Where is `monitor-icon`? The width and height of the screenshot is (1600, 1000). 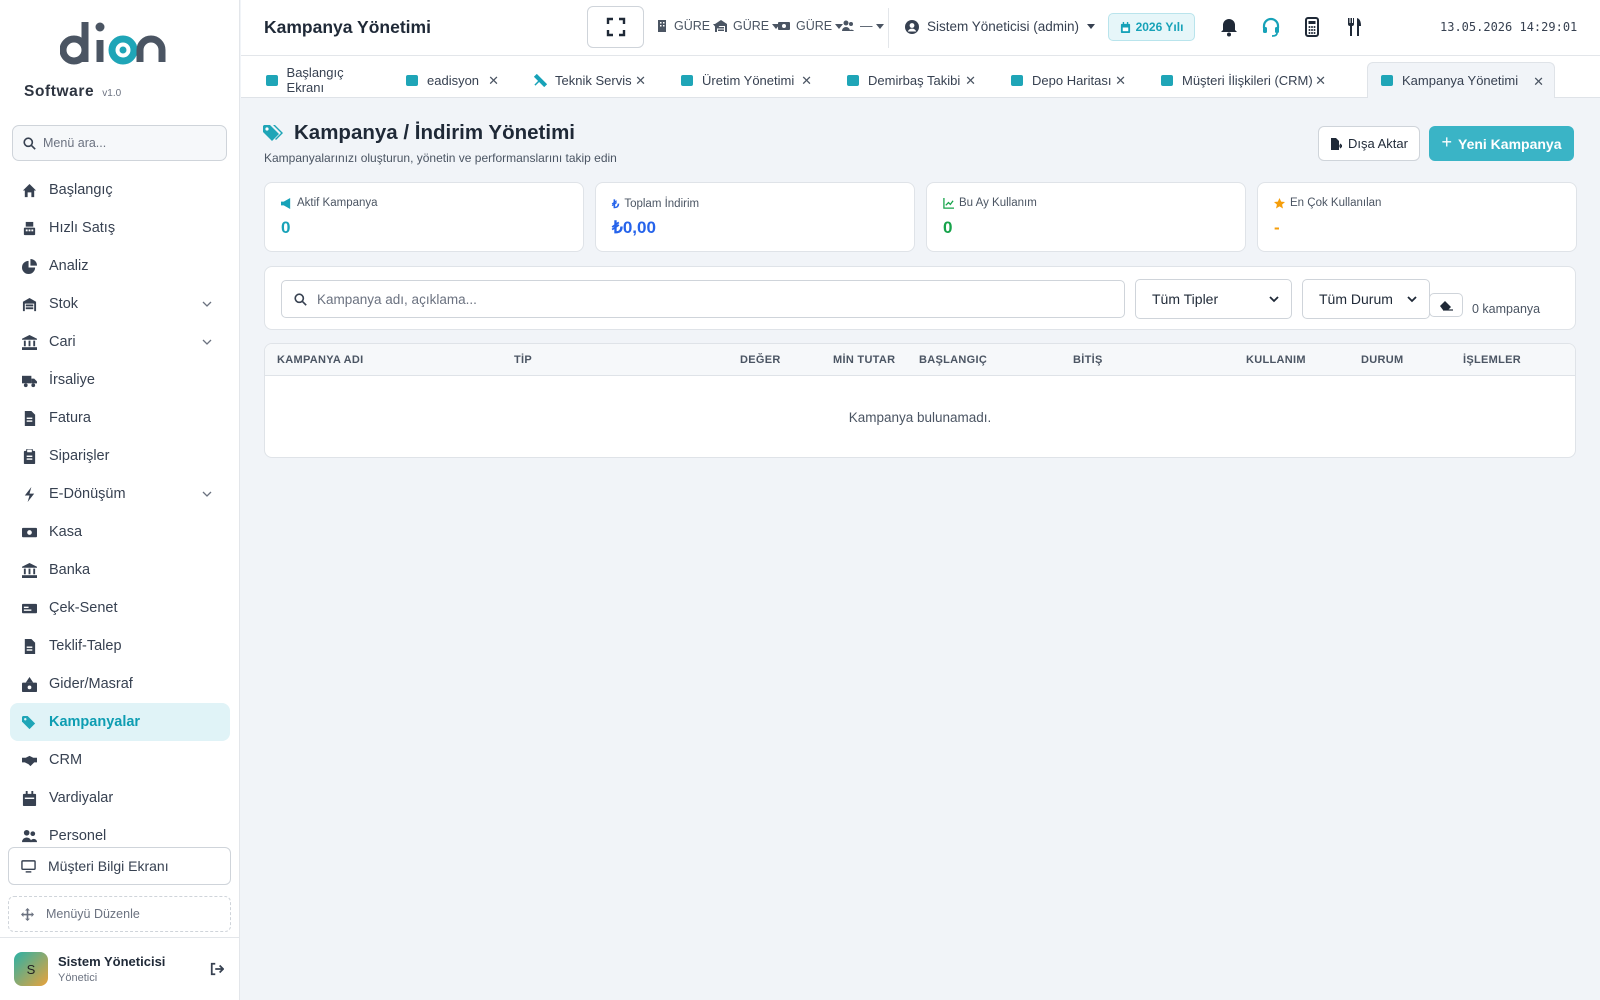
monitor-icon is located at coordinates (28, 866).